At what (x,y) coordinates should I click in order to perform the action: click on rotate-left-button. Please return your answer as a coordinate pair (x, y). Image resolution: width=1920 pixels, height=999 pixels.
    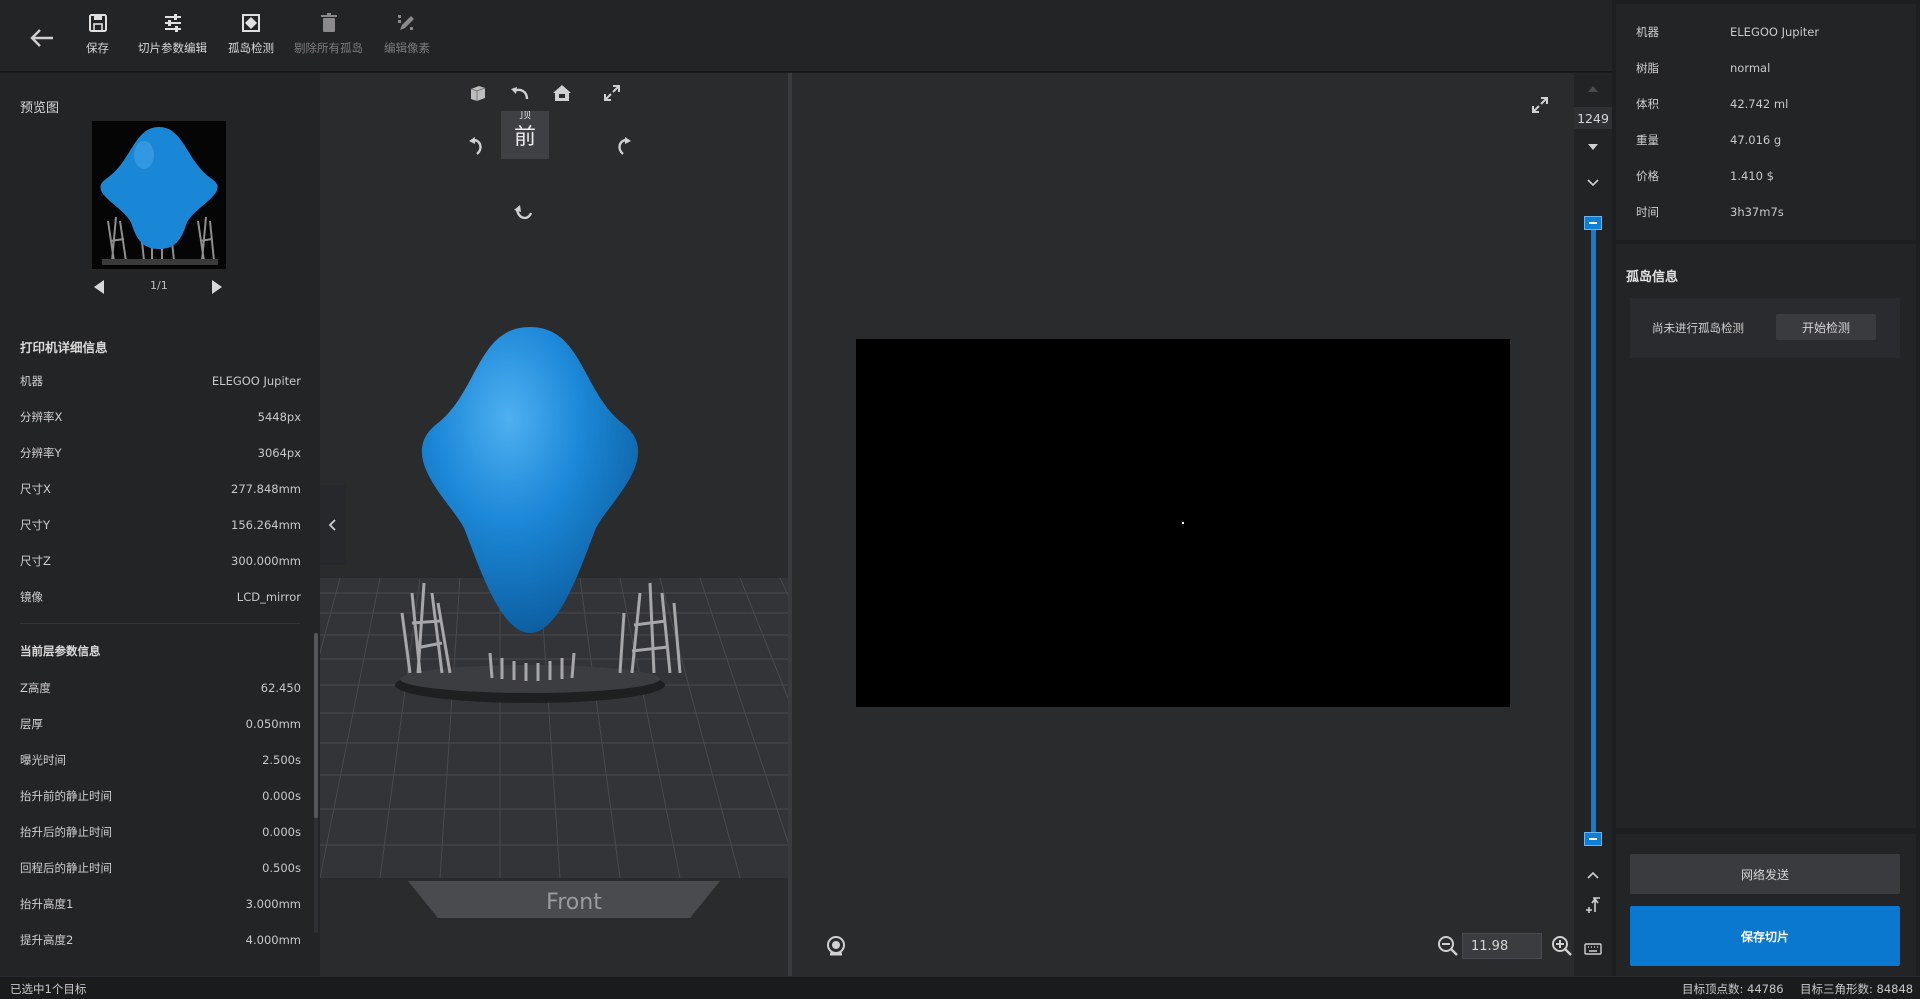
    Looking at the image, I should click on (477, 147).